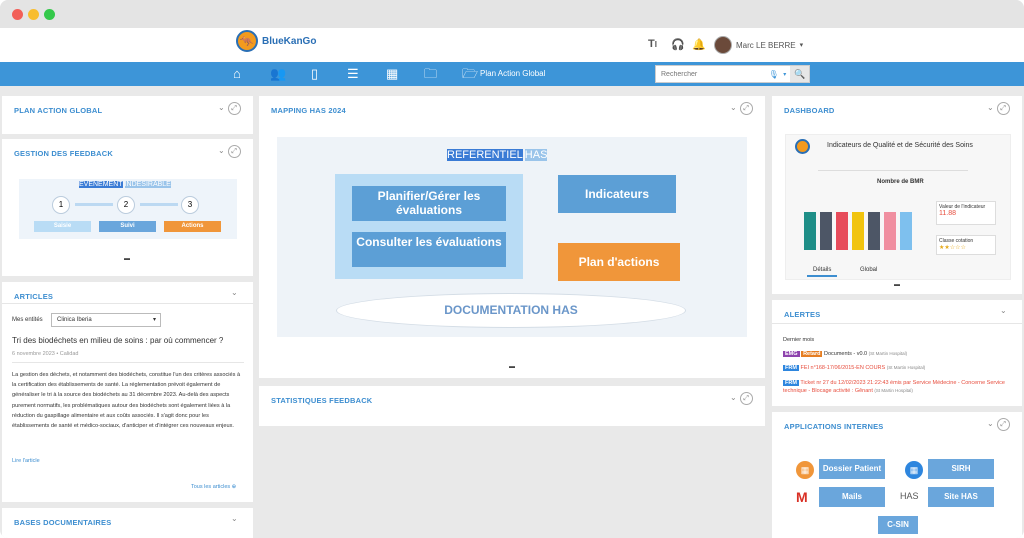 This screenshot has width=1024, height=538. What do you see at coordinates (866, 227) in the screenshot?
I see `bar-chart` at bounding box center [866, 227].